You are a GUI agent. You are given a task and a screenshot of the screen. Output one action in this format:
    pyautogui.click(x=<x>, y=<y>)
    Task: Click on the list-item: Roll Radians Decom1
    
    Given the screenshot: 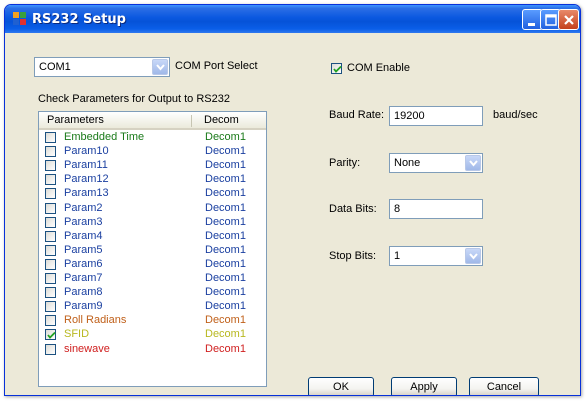 What is the action you would take?
    pyautogui.click(x=152, y=321)
    